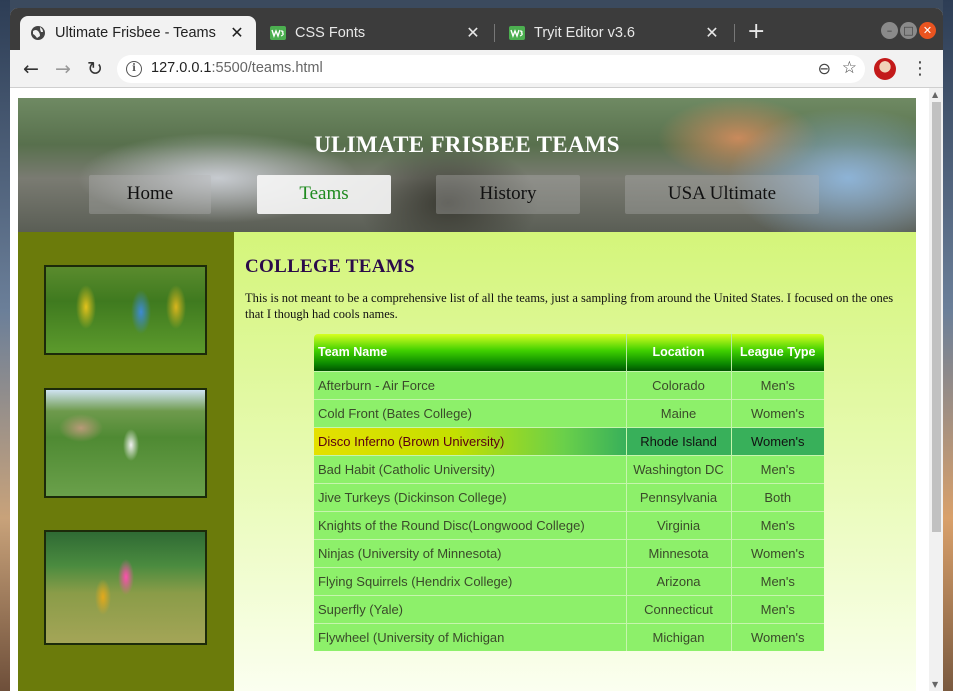  Describe the element at coordinates (470, 496) in the screenshot. I see `cell-team-name: Jive Turkeys (Dickinson College)` at that location.